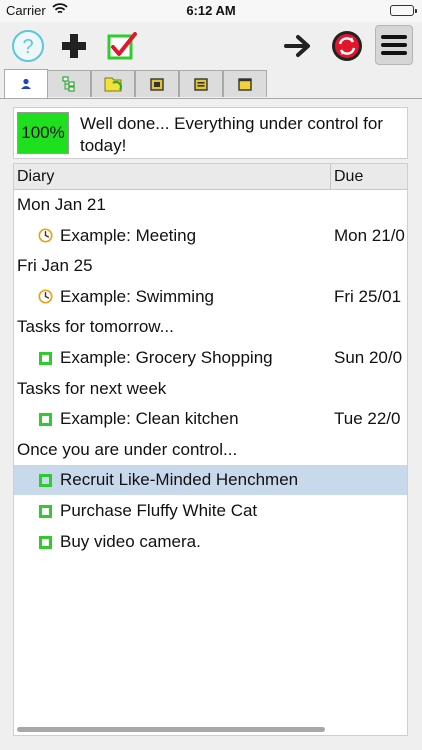  I want to click on tab-projects, so click(113, 83).